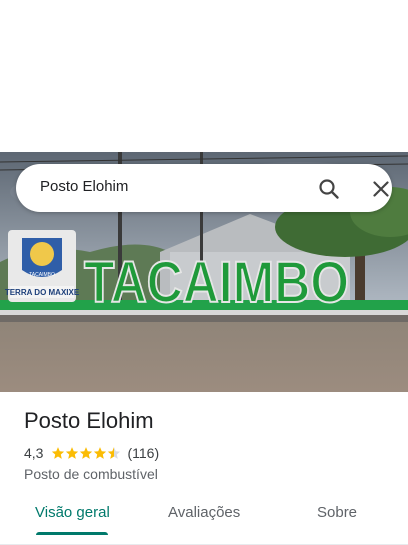 The width and height of the screenshot is (408, 545). I want to click on close-icon, so click(381, 189).